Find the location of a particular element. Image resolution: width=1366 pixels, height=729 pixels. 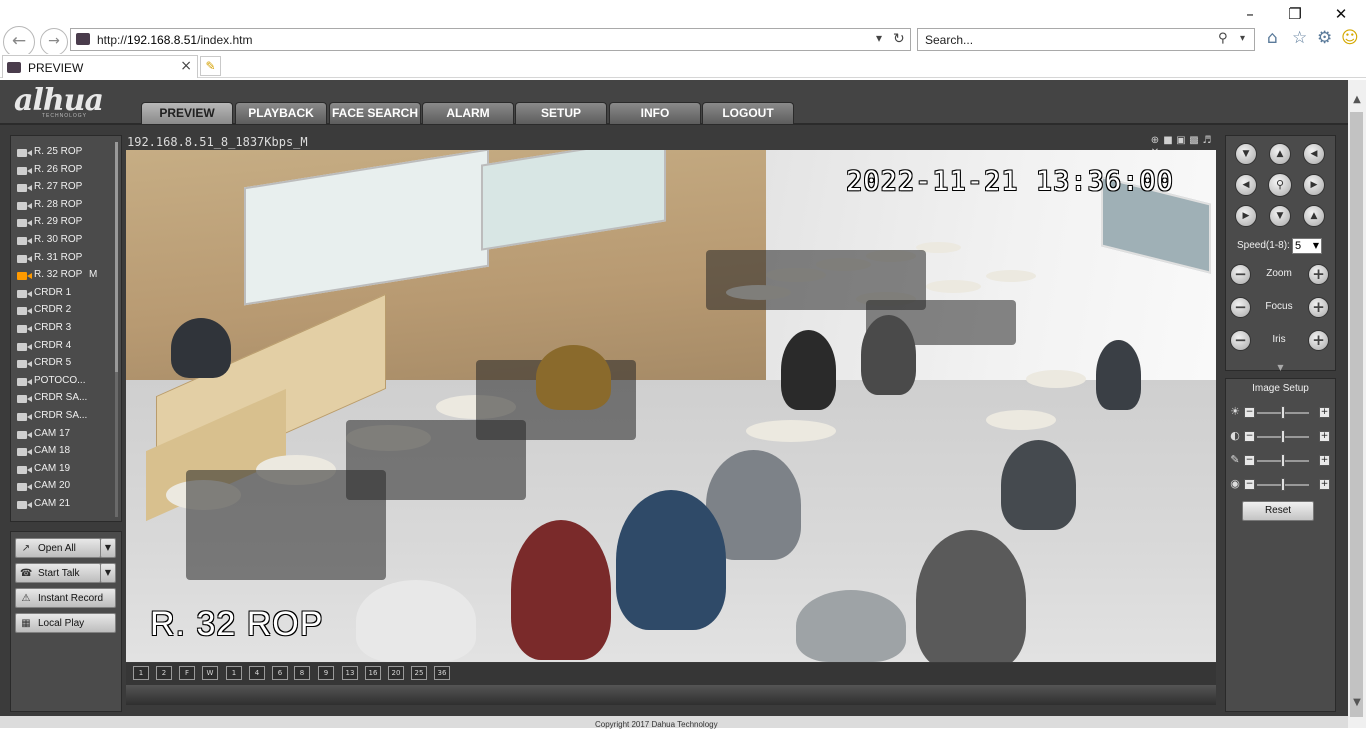

search-icon: ⚲ is located at coordinates (1223, 38).